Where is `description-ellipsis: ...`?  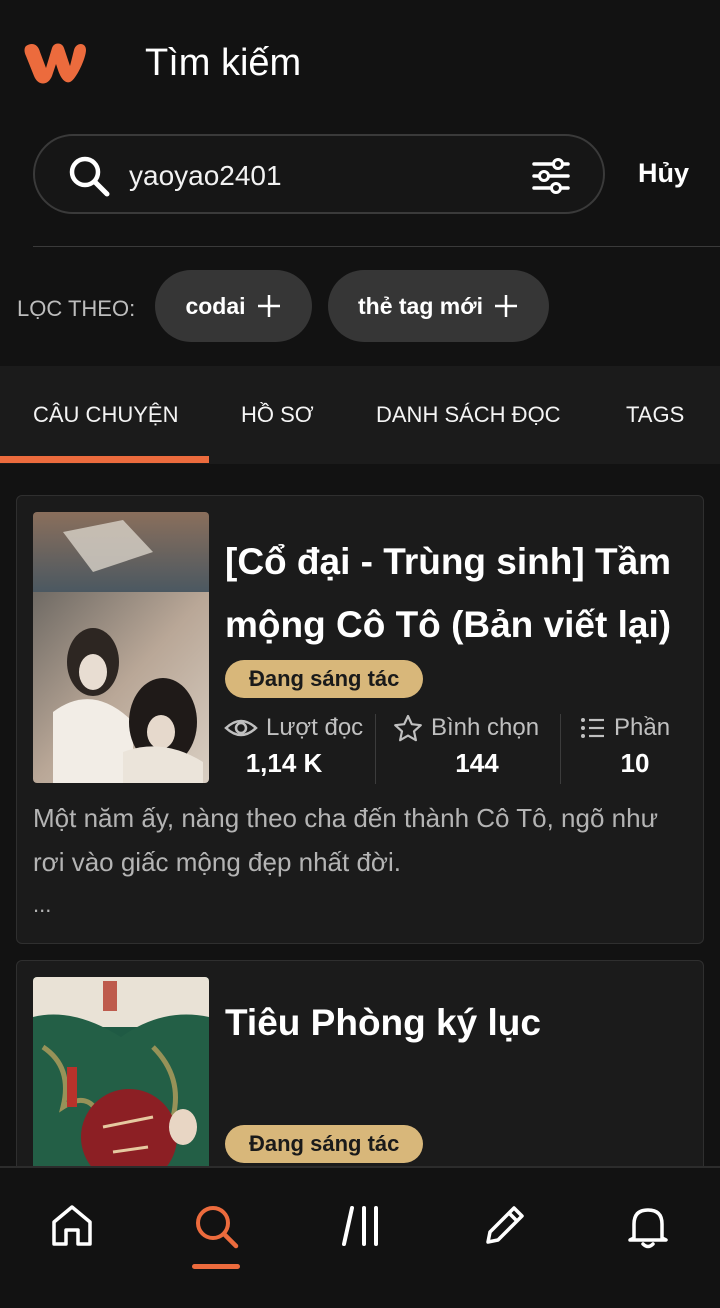
description-ellipsis: ... is located at coordinates (42, 905).